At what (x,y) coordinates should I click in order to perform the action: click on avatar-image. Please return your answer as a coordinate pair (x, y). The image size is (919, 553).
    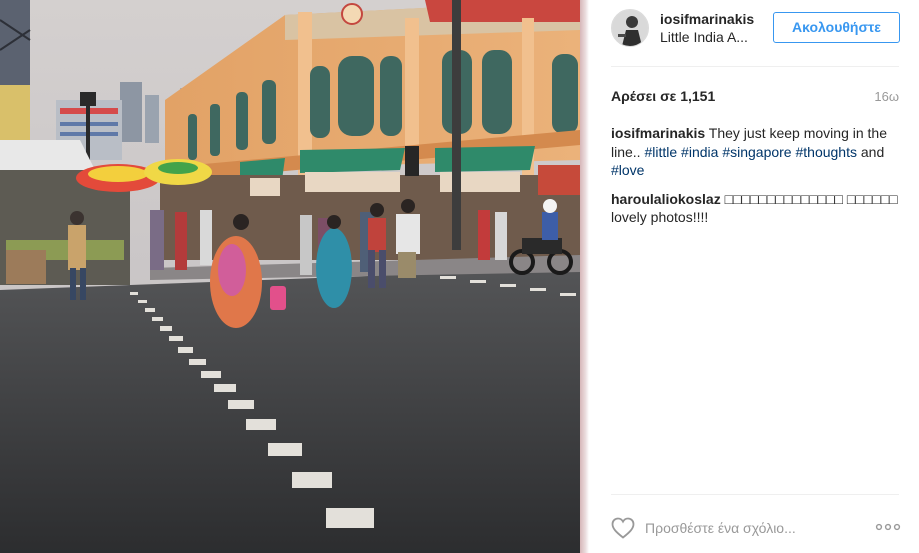
    Looking at the image, I should click on (630, 28).